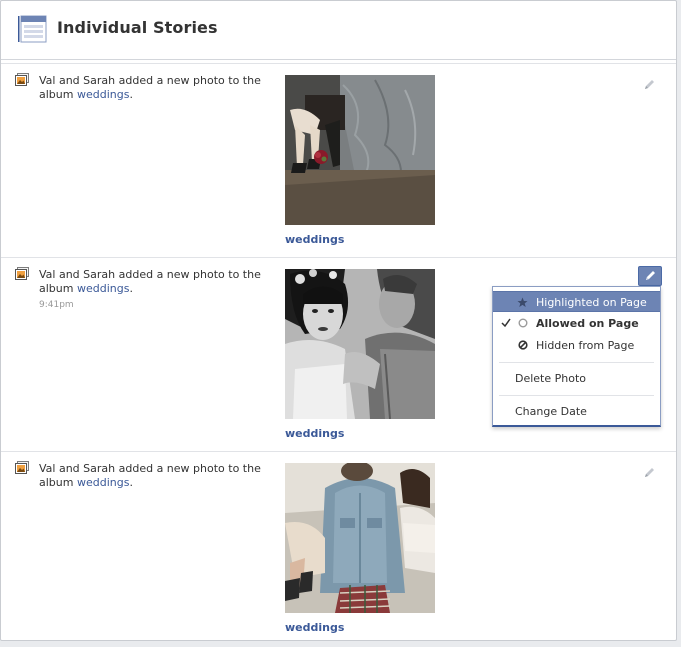 This screenshot has width=681, height=647. I want to click on header: Individual Stories, so click(338, 30).